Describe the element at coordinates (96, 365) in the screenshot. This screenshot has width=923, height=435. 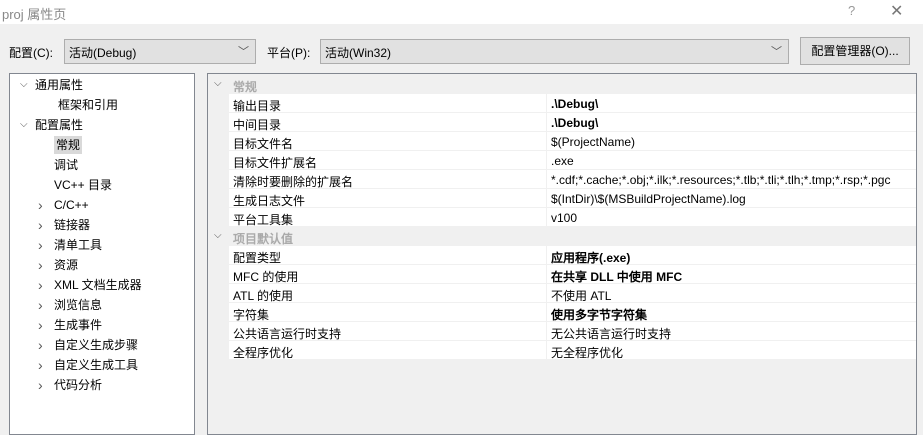
I see `tree-item-label: 自定义生成工具` at that location.